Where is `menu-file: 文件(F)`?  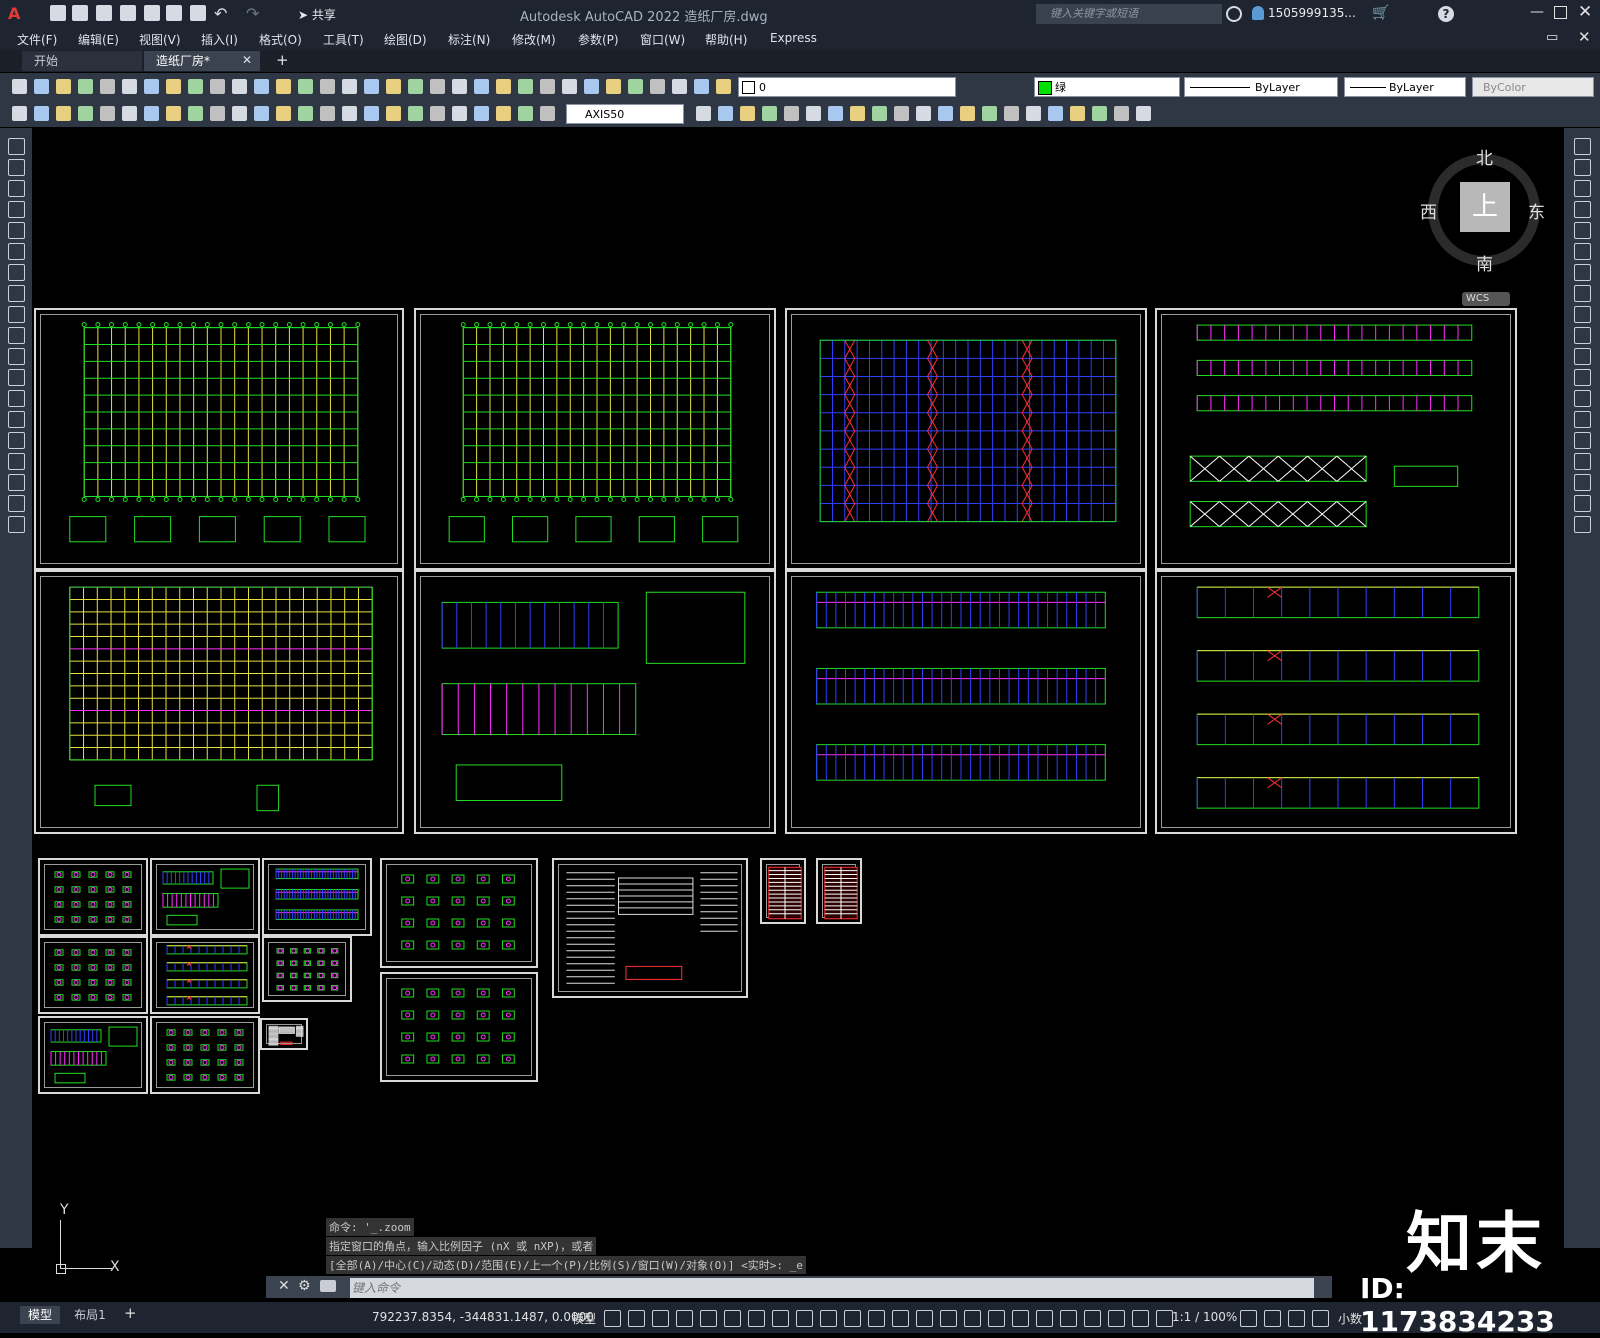
menu-file: 文件(F) is located at coordinates (37, 39).